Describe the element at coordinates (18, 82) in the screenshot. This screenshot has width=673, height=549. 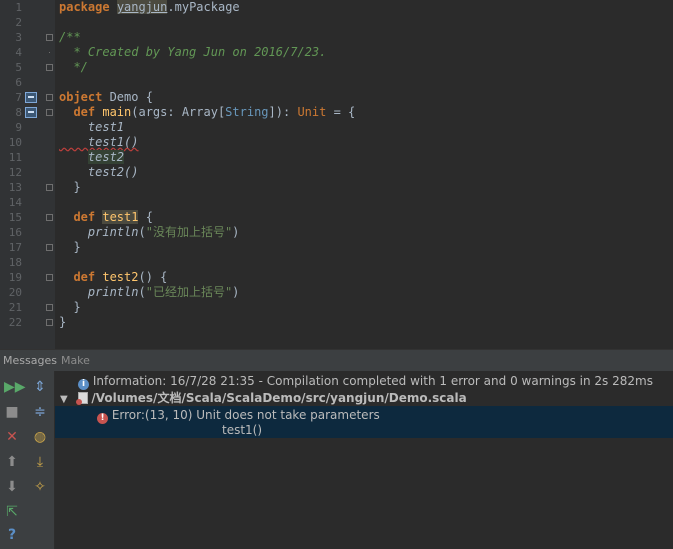
I see `line-number: 6` at that location.